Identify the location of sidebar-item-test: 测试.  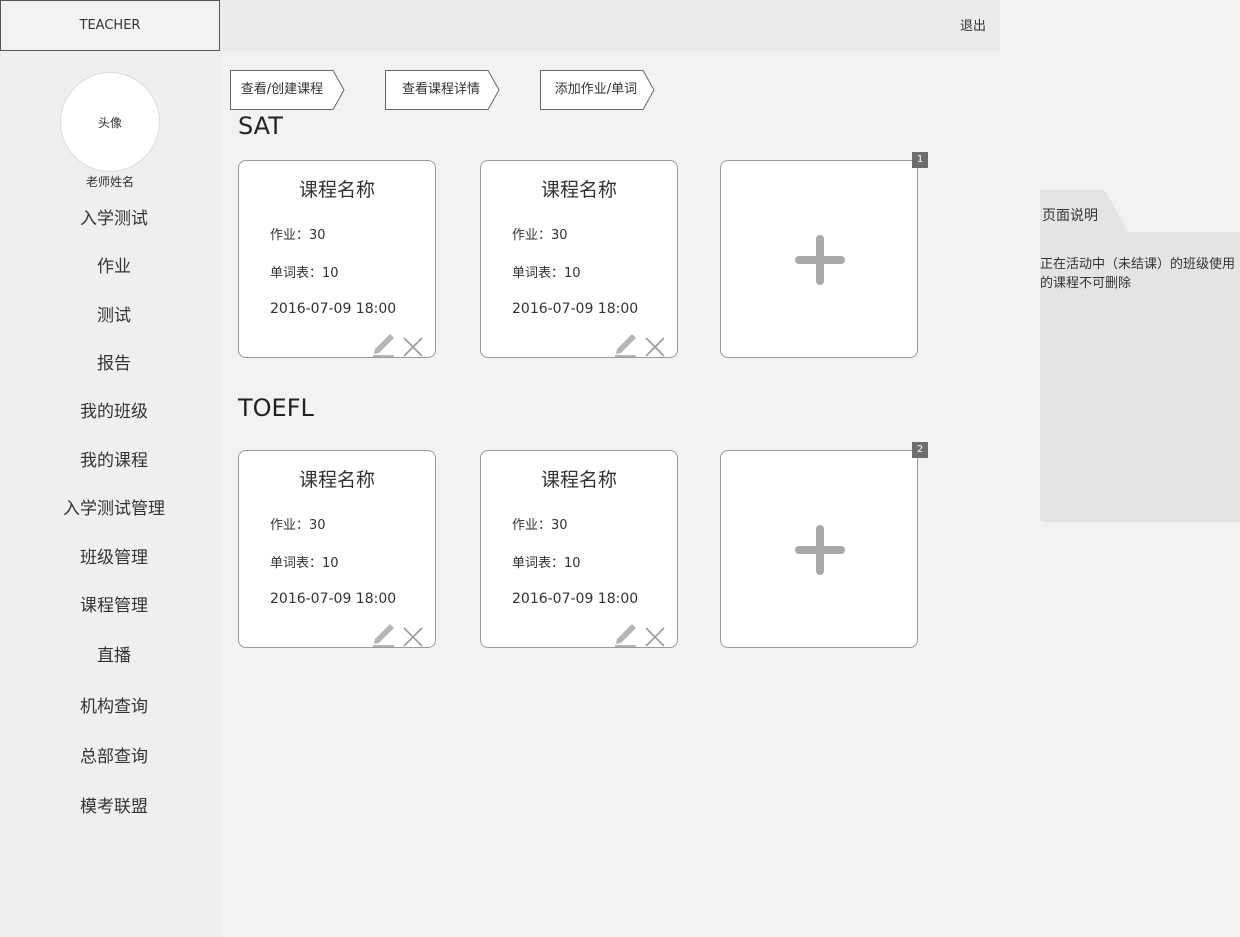
(114, 313).